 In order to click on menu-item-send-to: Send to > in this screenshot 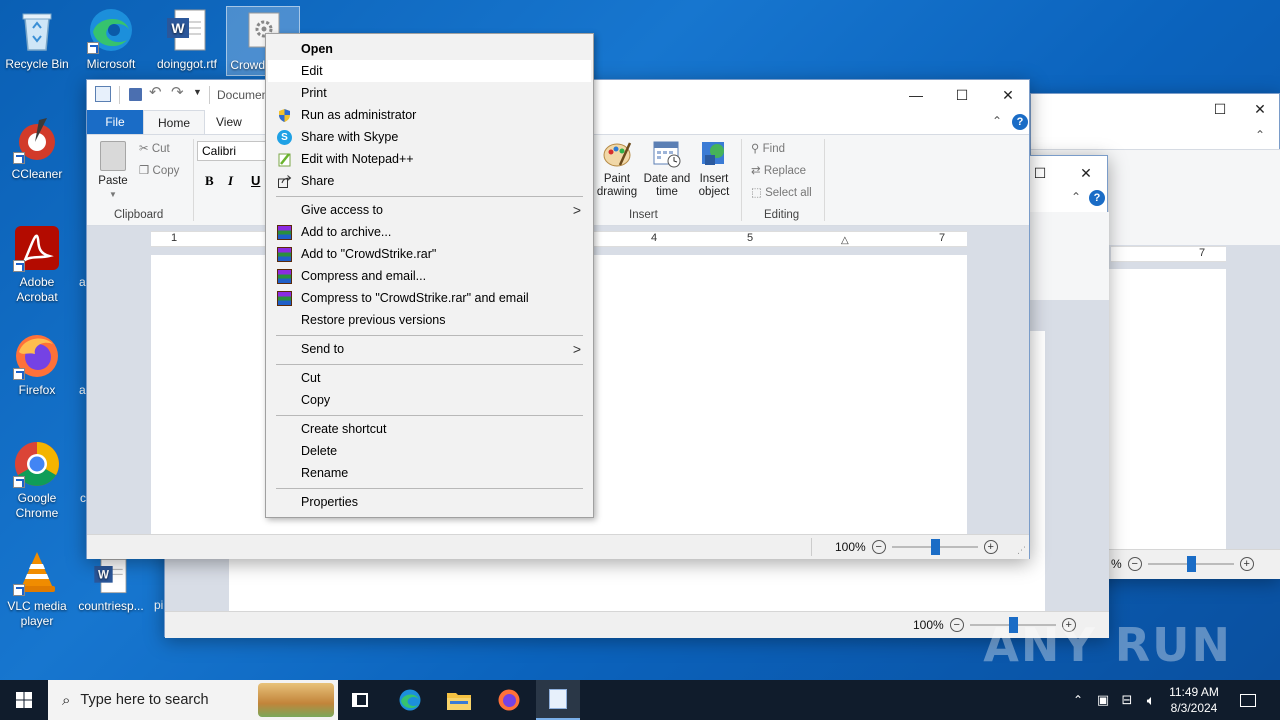, I will do `click(429, 349)`.